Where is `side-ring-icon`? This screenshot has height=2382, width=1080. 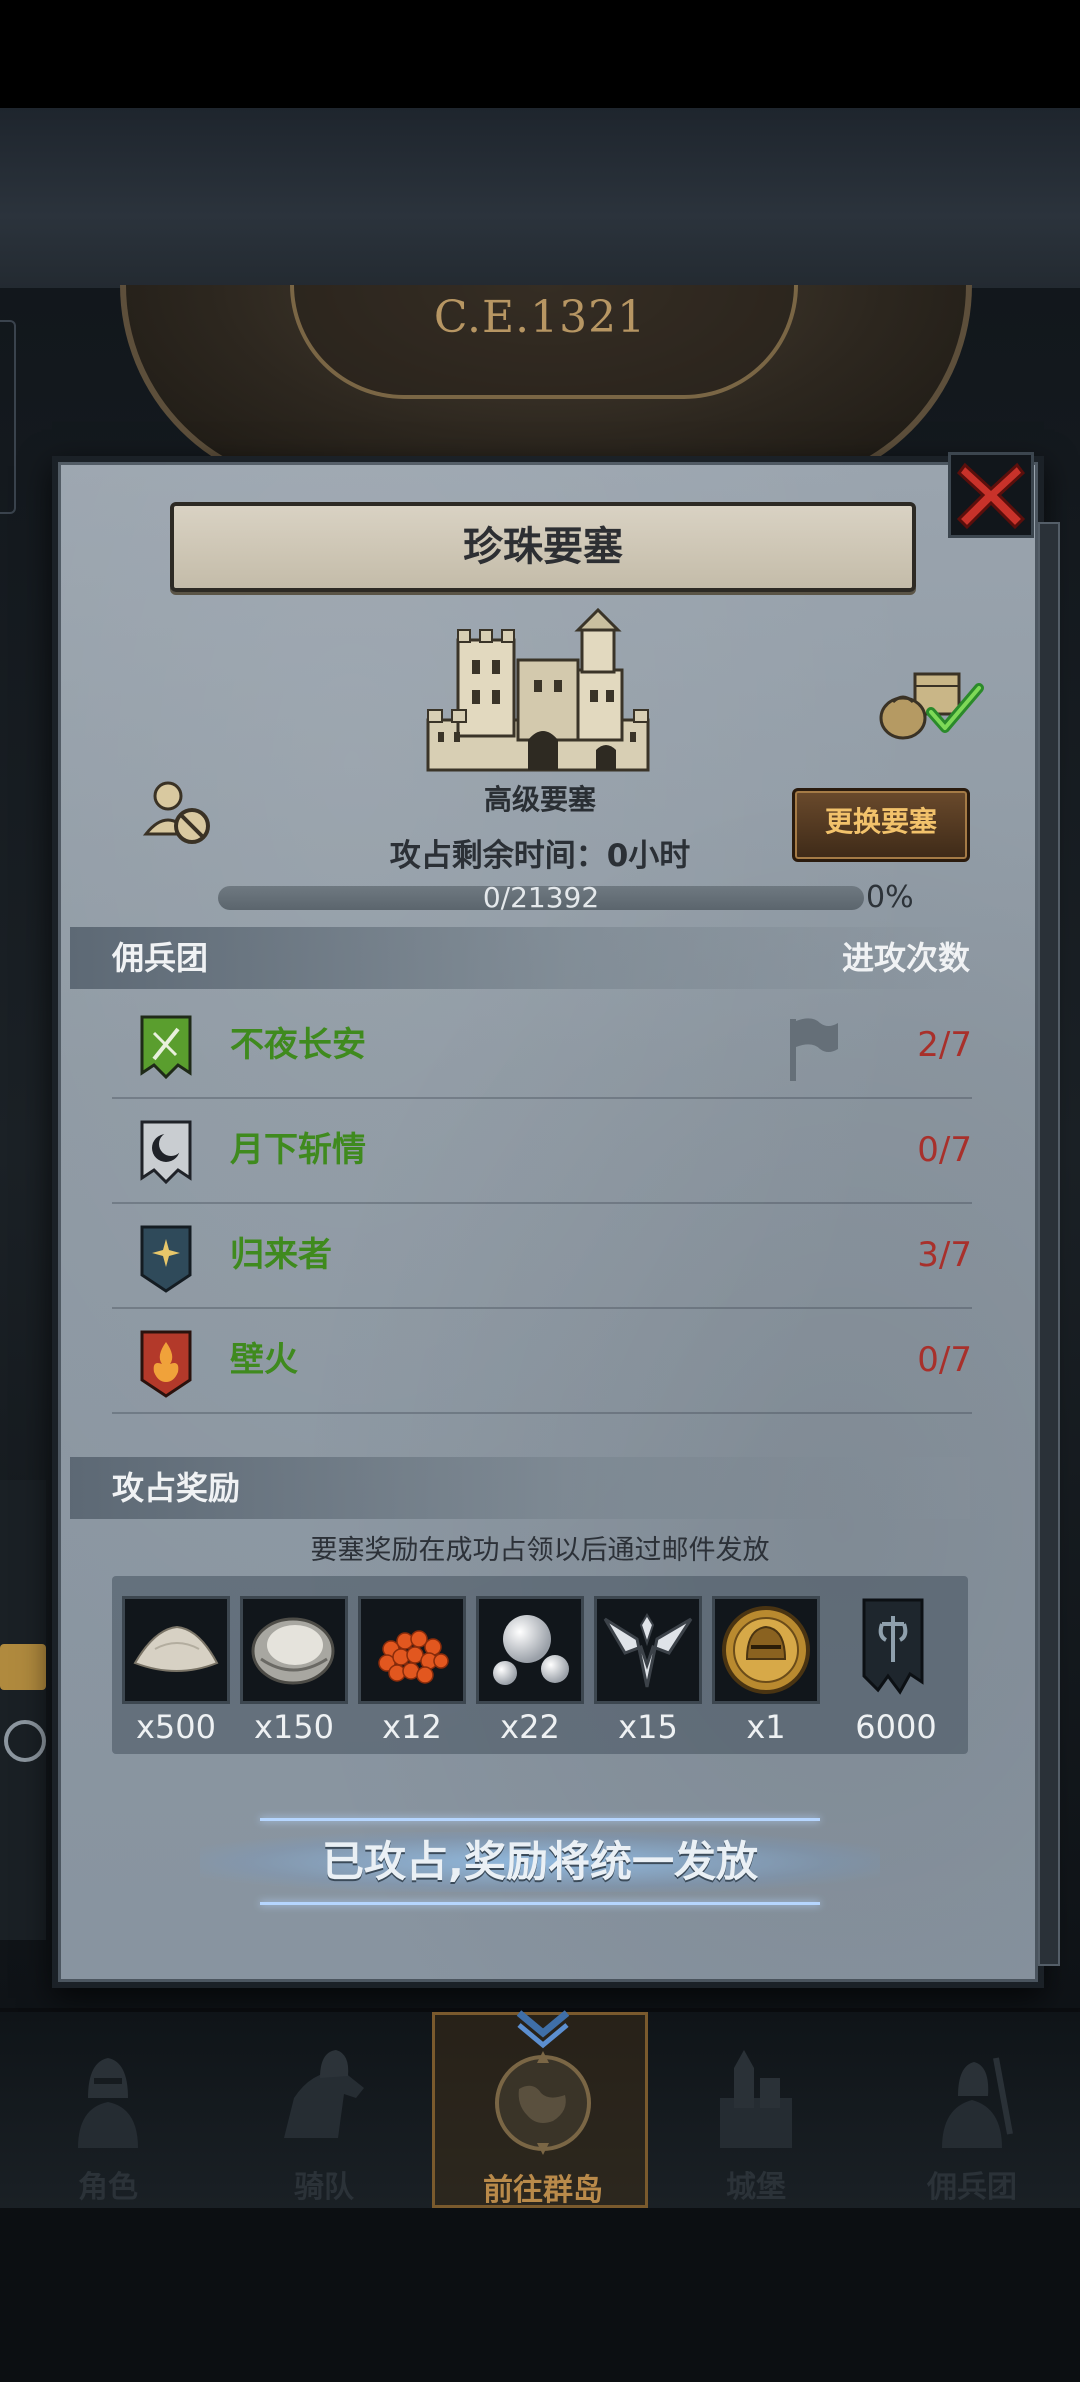
side-ring-icon is located at coordinates (25, 1741).